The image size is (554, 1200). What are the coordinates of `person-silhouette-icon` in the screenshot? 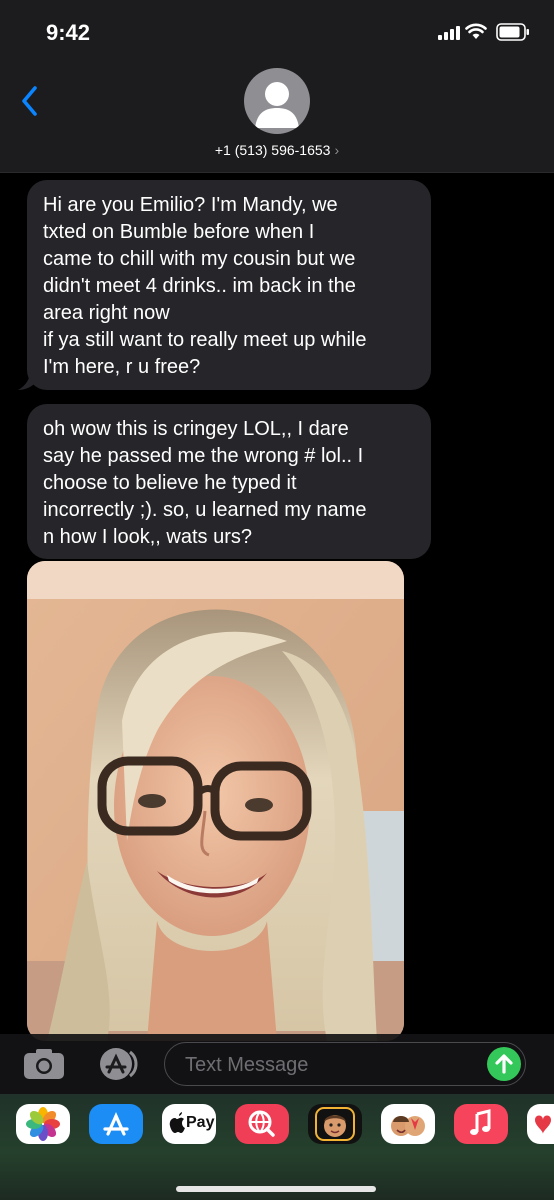 It's located at (277, 105).